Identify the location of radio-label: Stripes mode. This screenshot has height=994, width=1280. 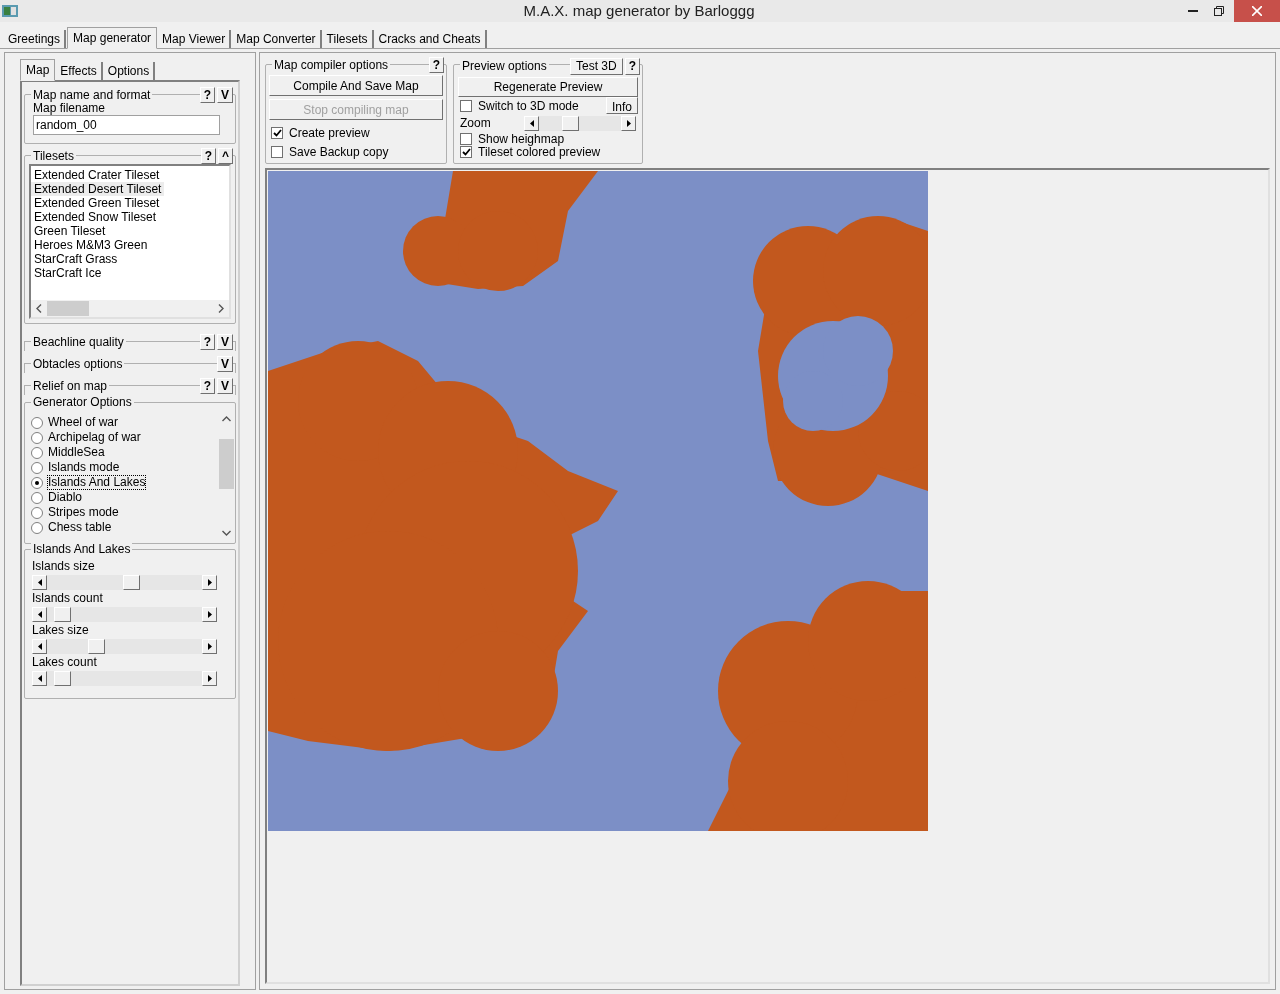
(83, 512).